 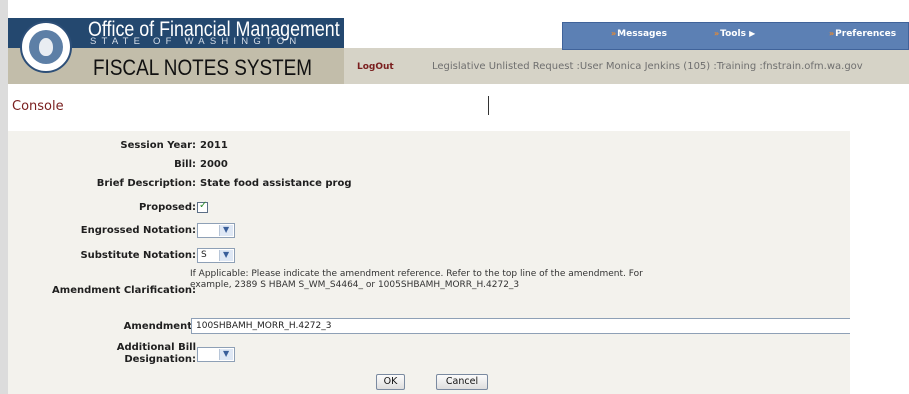 I want to click on menu-item-preferences: »Preferences, so click(x=862, y=34).